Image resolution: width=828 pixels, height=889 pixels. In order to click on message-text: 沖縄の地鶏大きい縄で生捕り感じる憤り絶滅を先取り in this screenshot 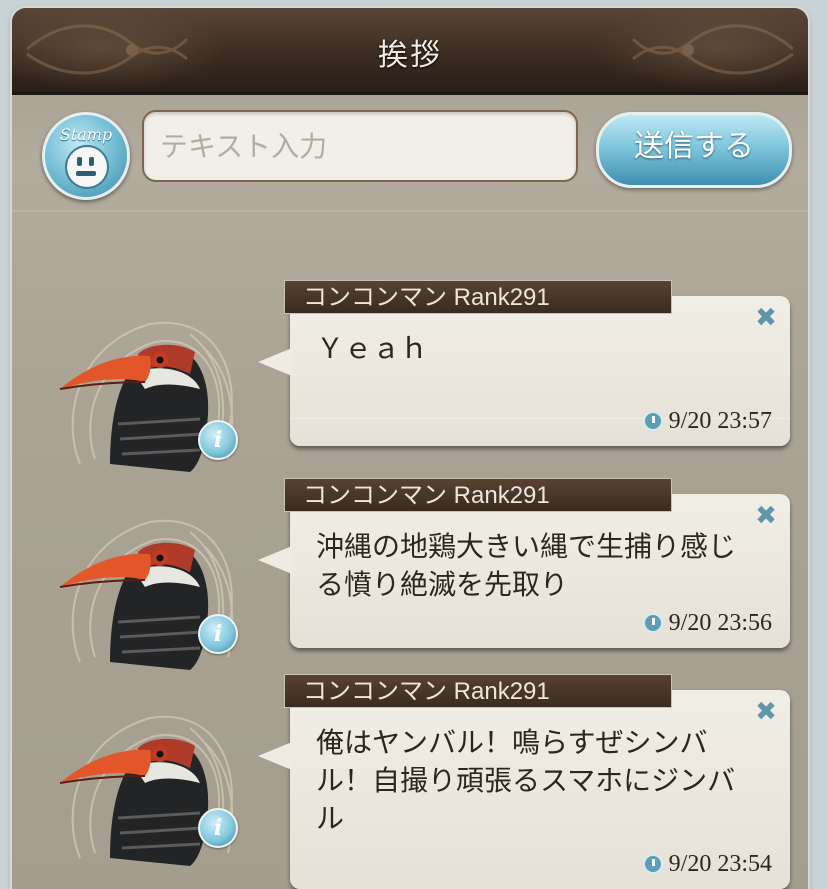, I will do `click(526, 565)`.